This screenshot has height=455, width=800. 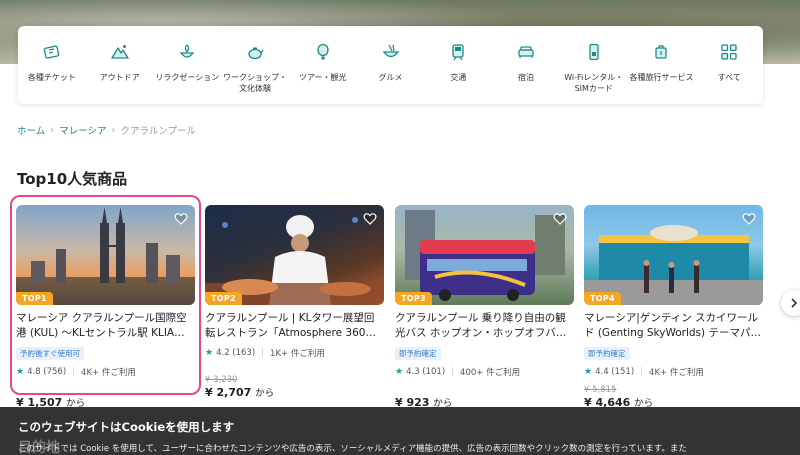 What do you see at coordinates (51, 77) in the screenshot?
I see `category-label: 各種チケット` at bounding box center [51, 77].